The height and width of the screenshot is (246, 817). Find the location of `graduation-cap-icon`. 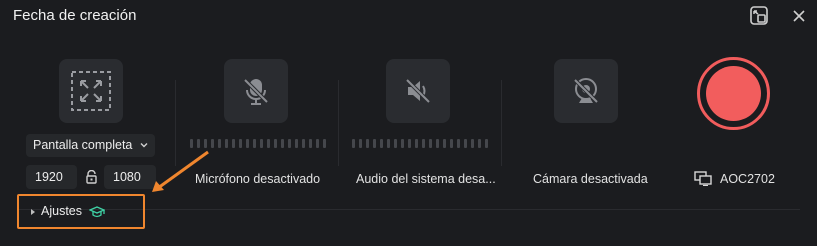

graduation-cap-icon is located at coordinates (97, 212).